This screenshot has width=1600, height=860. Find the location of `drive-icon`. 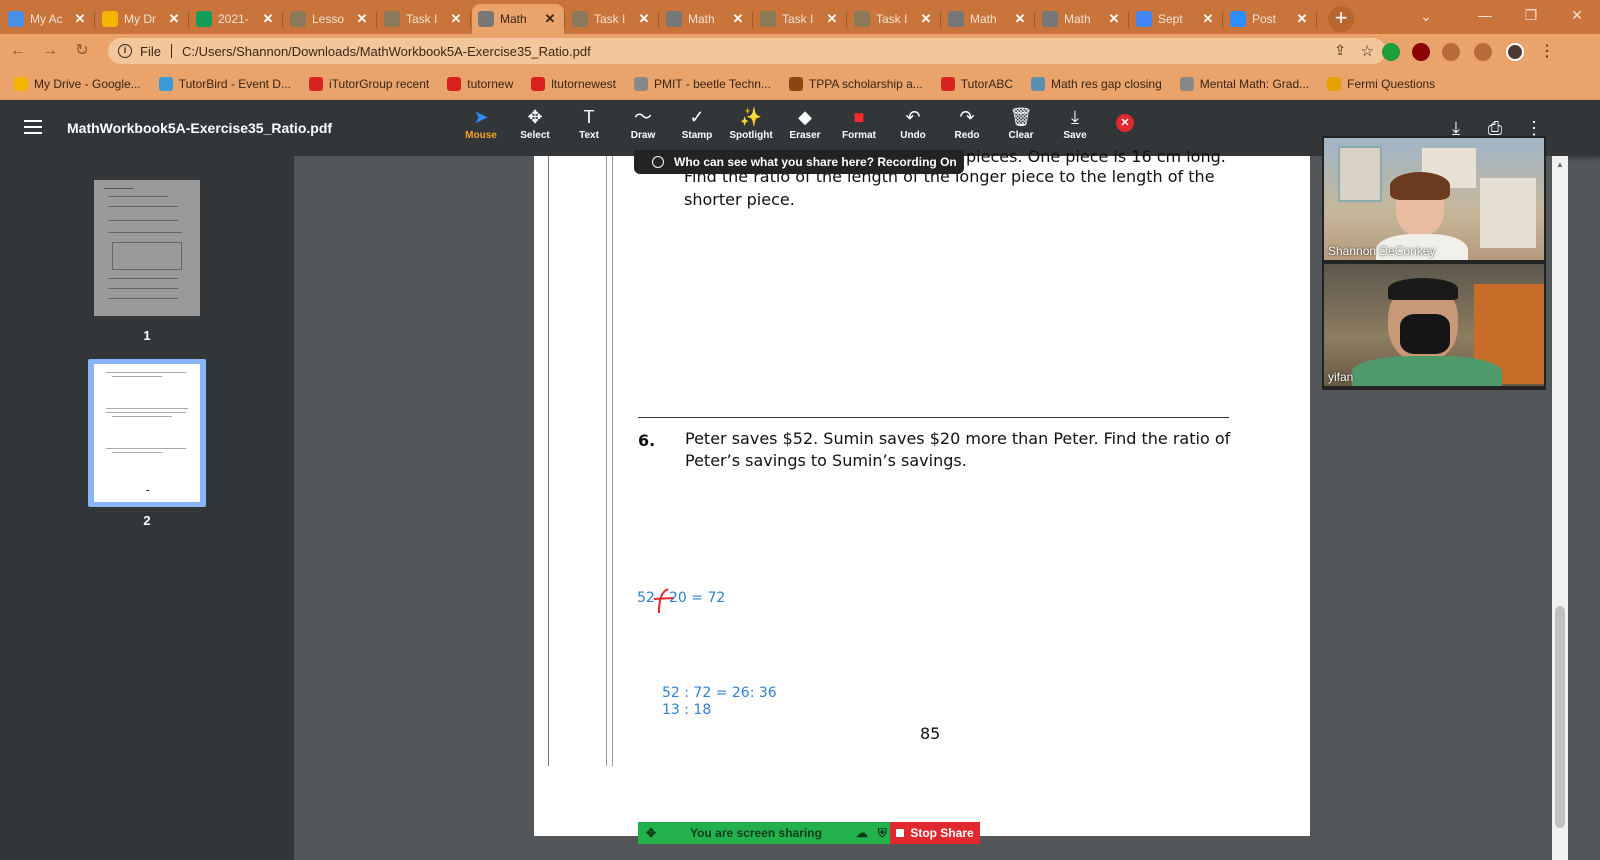

drive-icon is located at coordinates (110, 19).